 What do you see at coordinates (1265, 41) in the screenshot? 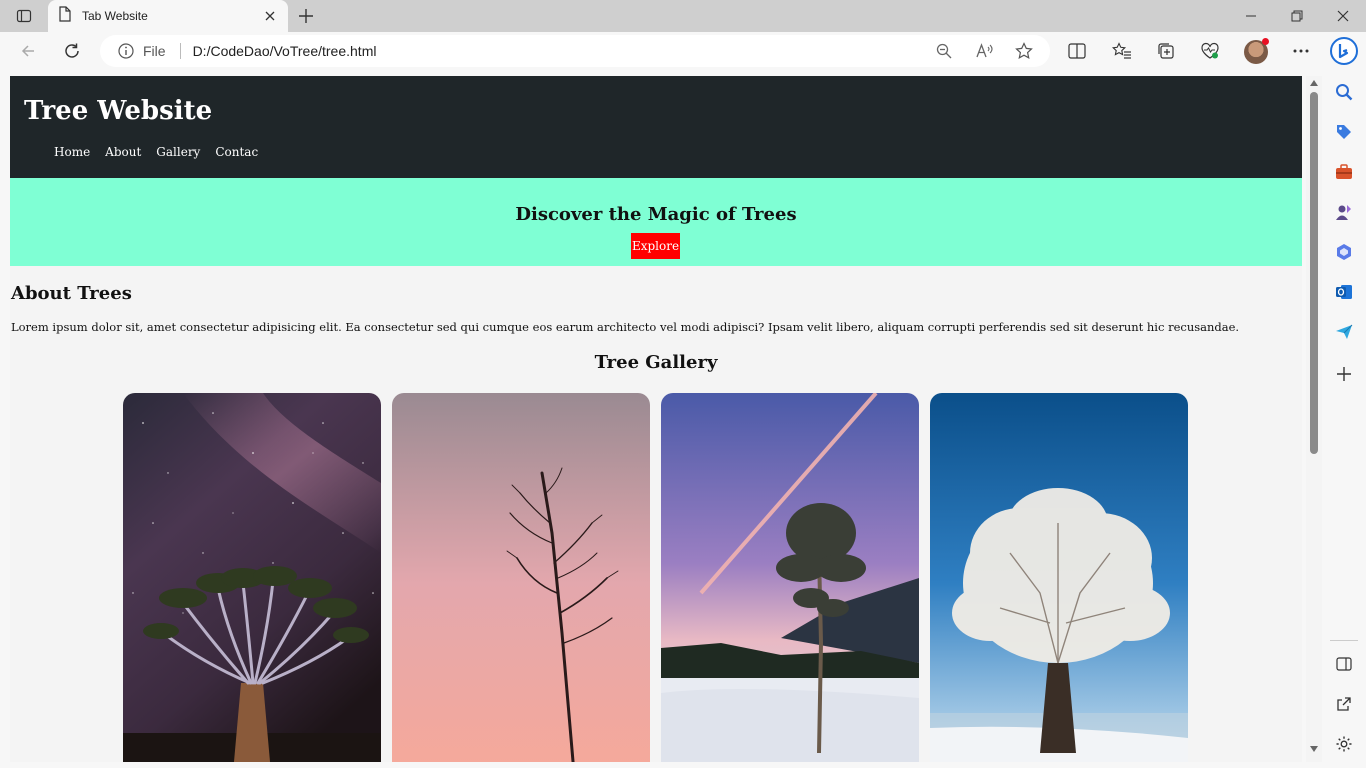
I see `notification-dot` at bounding box center [1265, 41].